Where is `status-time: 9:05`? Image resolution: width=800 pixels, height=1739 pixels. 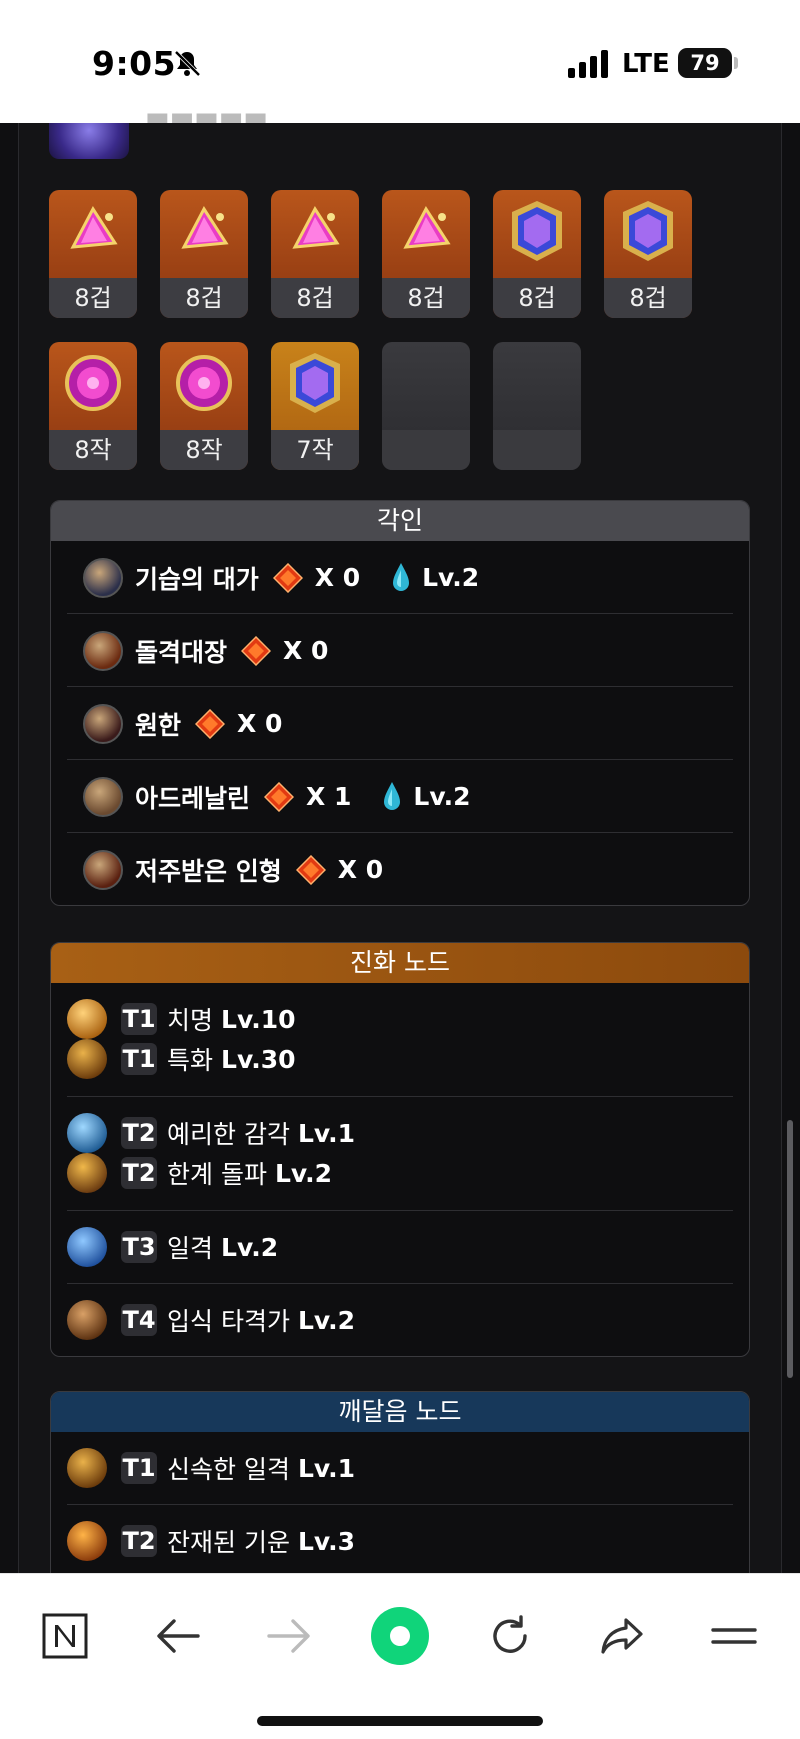 status-time: 9:05 is located at coordinates (134, 63).